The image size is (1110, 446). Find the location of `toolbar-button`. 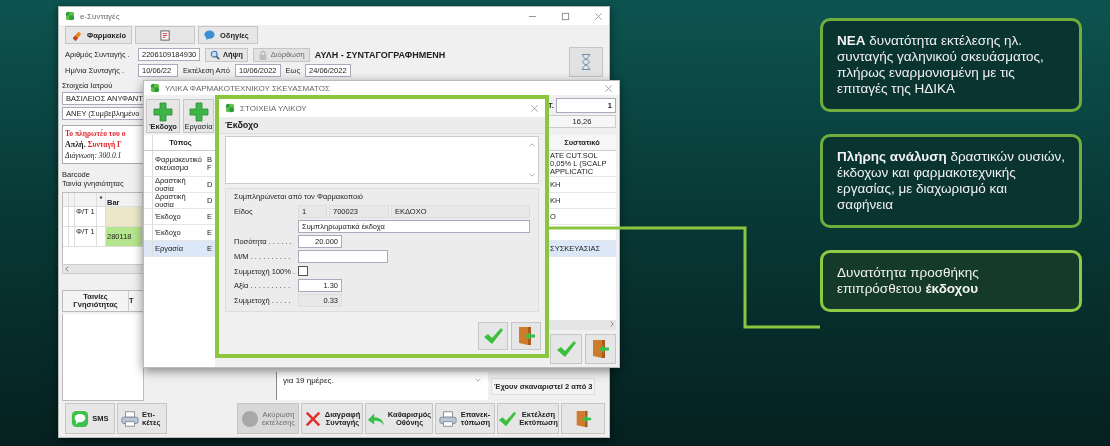

toolbar-button is located at coordinates (165, 35).